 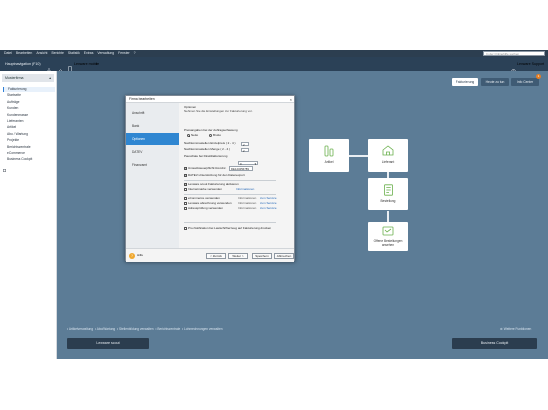 What do you see at coordinates (23, 64) in the screenshot?
I see `toolbar-title: Hauptnavigation (F10)` at bounding box center [23, 64].